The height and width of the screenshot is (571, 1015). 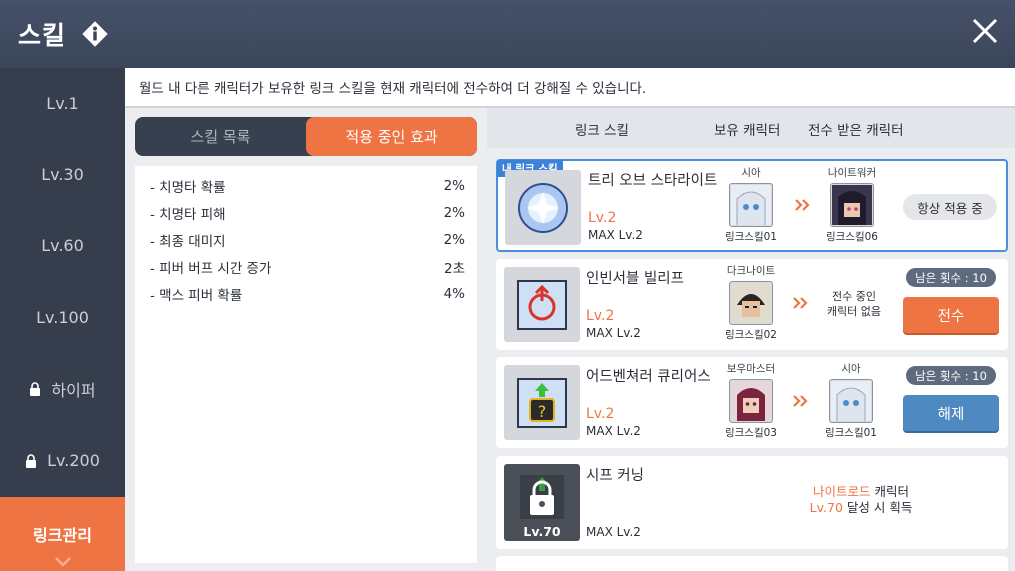 What do you see at coordinates (750, 335) in the screenshot?
I see `character-link-name: 링크스킬02` at bounding box center [750, 335].